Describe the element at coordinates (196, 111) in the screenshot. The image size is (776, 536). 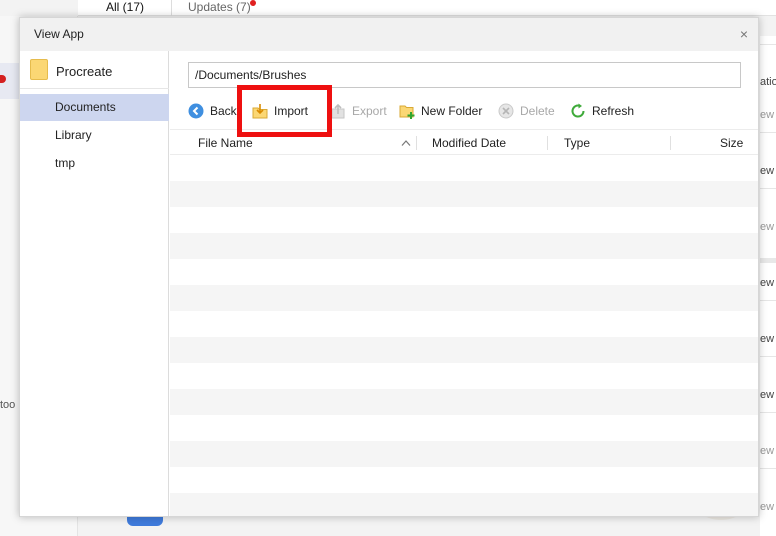
I see `back-icon` at that location.